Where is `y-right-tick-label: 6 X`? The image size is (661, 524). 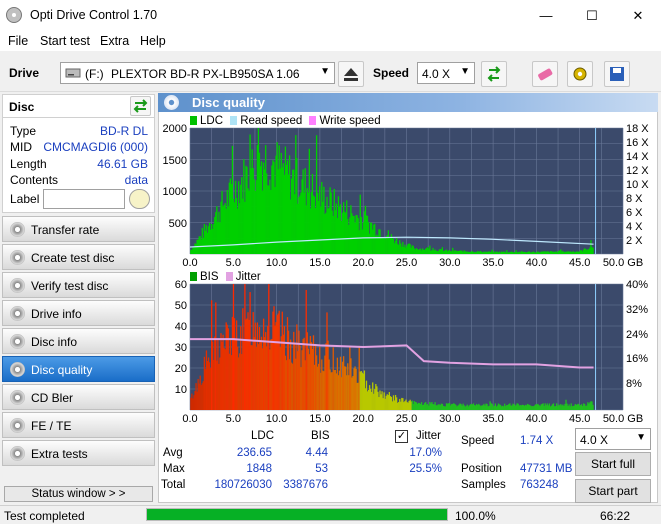 y-right-tick-label: 6 X is located at coordinates (634, 213).